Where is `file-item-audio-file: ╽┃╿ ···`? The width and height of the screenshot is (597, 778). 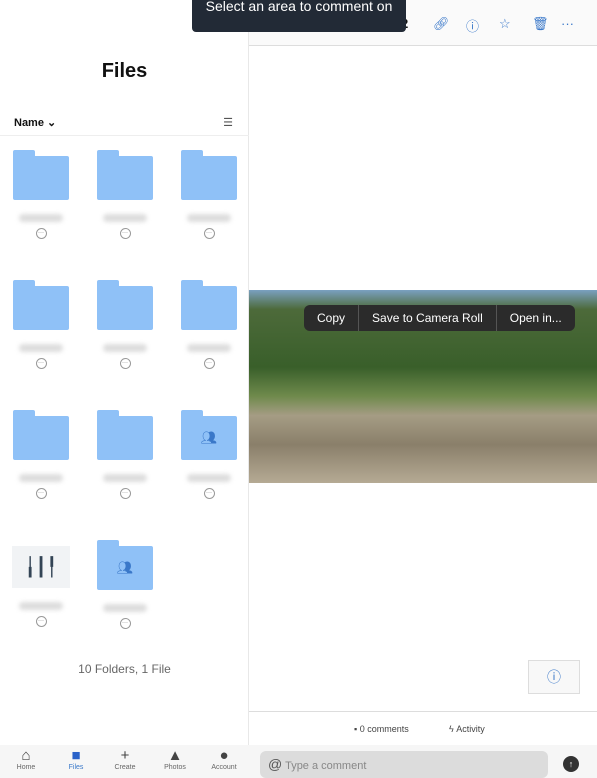 file-item-audio-file: ╽┃╿ ··· is located at coordinates (41, 586).